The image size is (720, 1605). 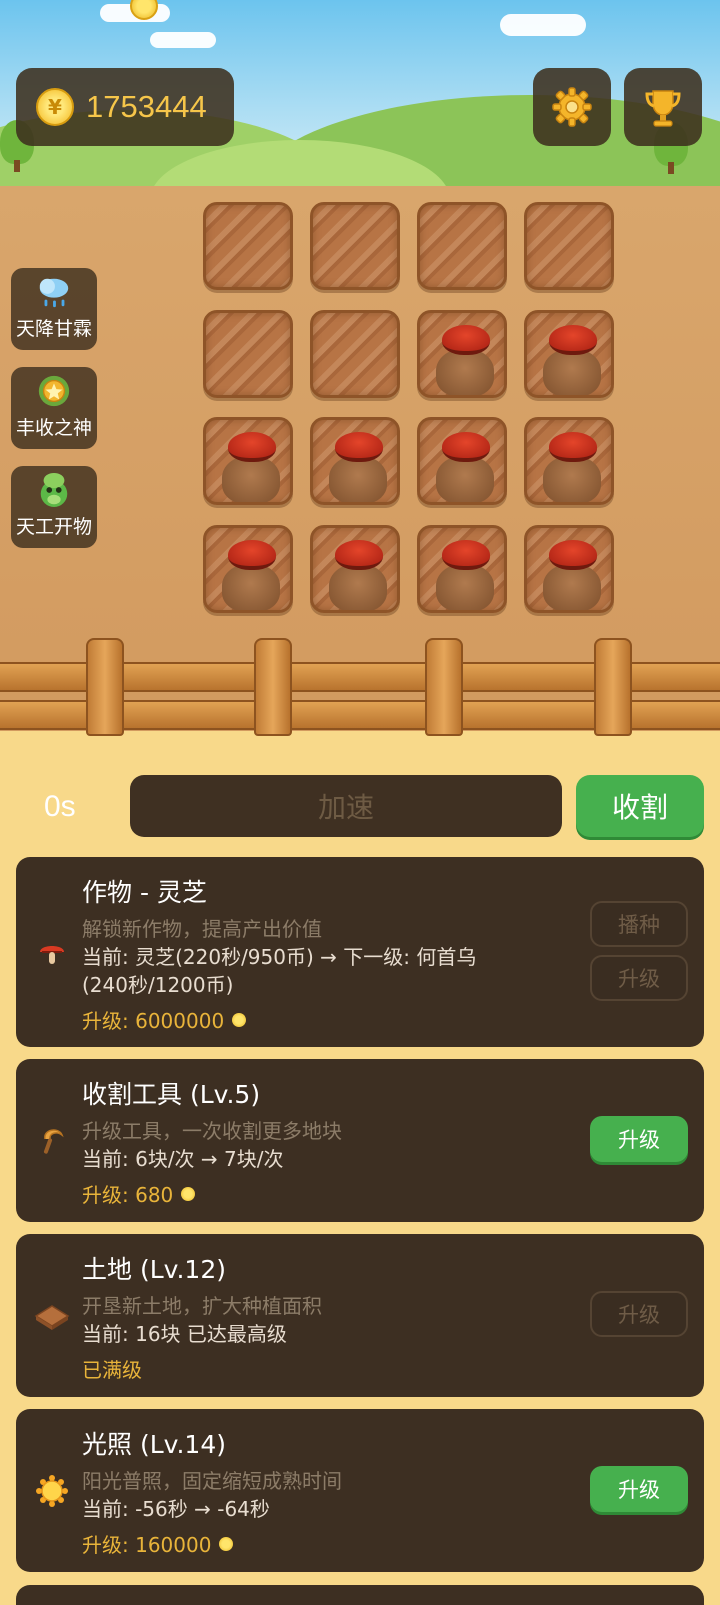 I want to click on card-title: 作物 - 灵芝, so click(x=144, y=892).